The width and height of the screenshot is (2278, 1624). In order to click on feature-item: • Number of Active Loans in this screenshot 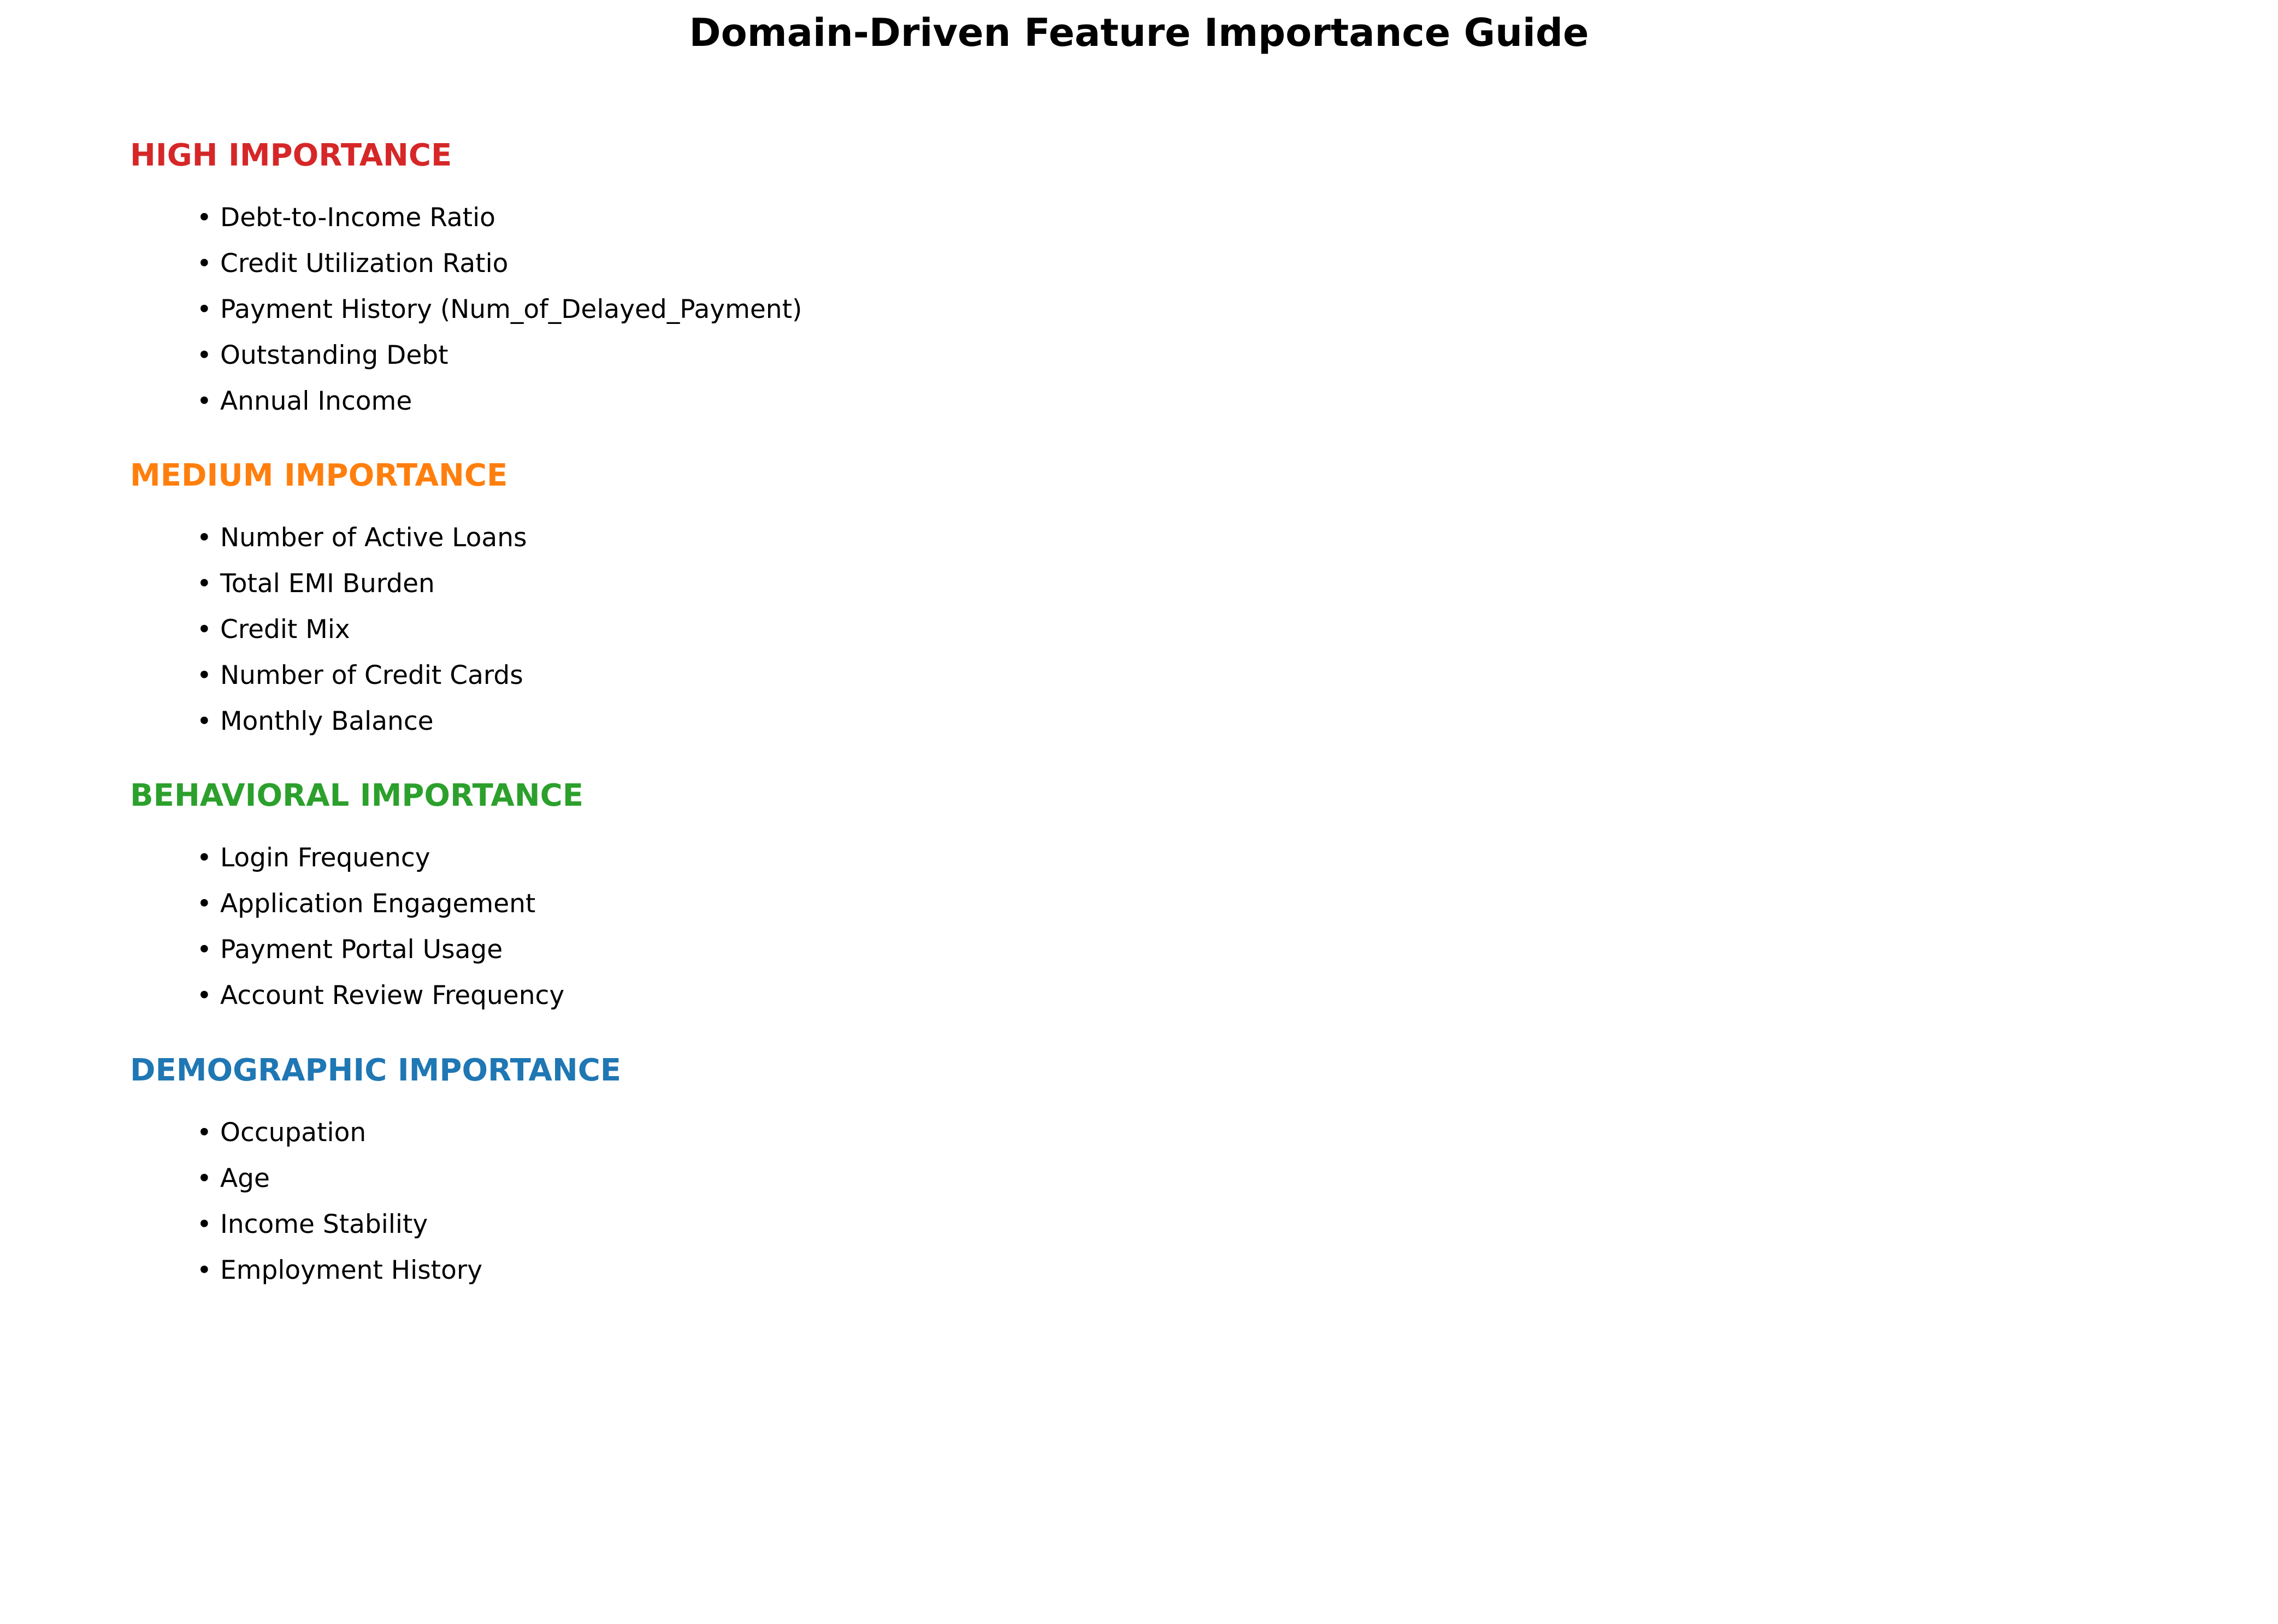, I will do `click(362, 538)`.